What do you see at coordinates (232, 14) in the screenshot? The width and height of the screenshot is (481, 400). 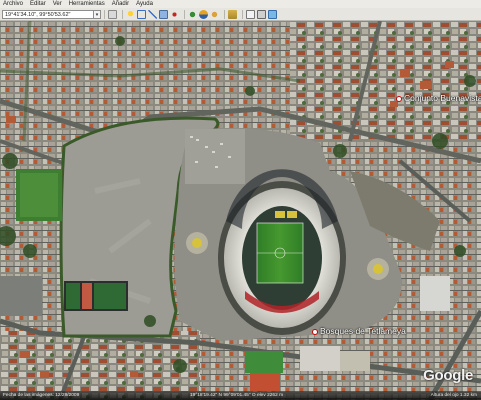 I see `ruler-icon` at bounding box center [232, 14].